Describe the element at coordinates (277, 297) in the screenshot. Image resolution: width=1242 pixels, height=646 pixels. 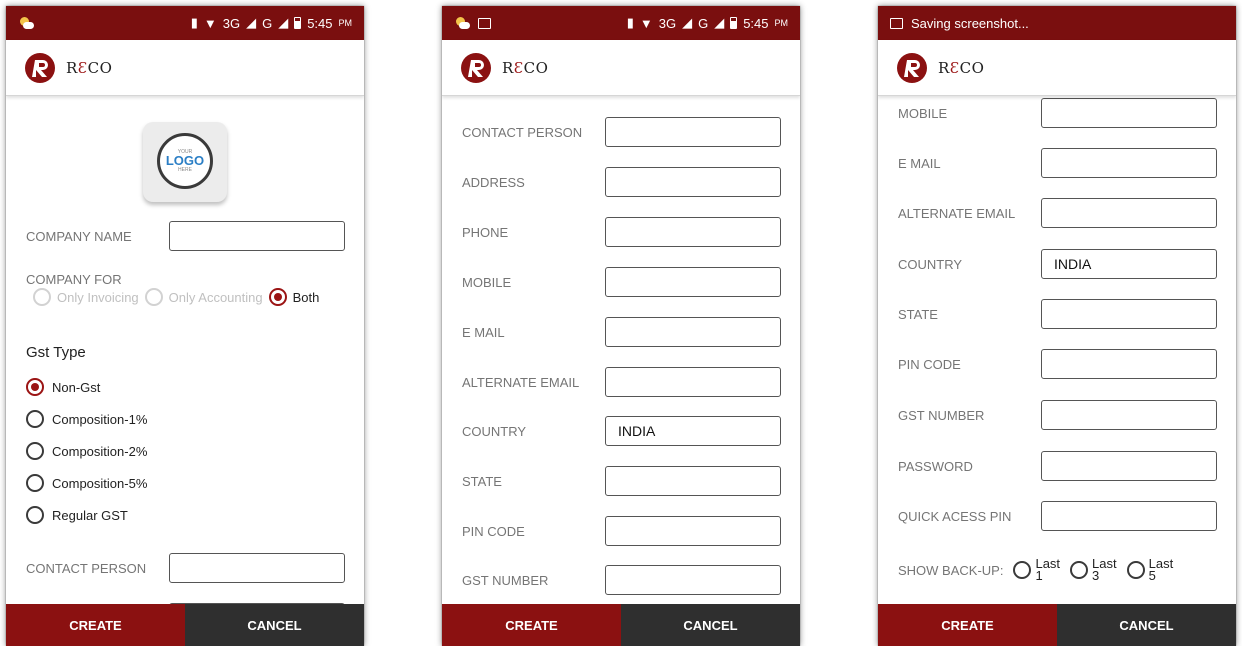
I see `radio-selected-icon` at that location.